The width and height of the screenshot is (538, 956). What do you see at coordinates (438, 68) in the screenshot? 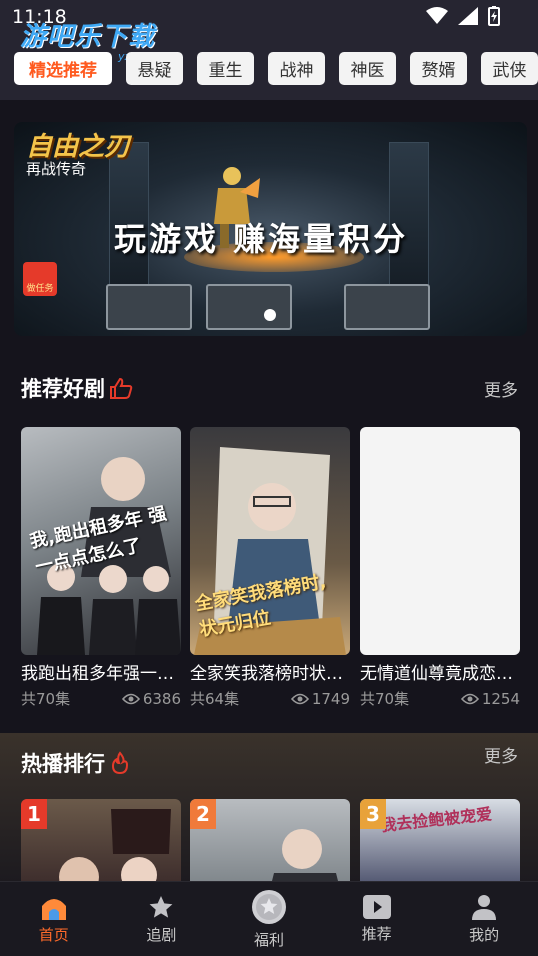
I see `tab-son-in-law: 赘婿` at bounding box center [438, 68].